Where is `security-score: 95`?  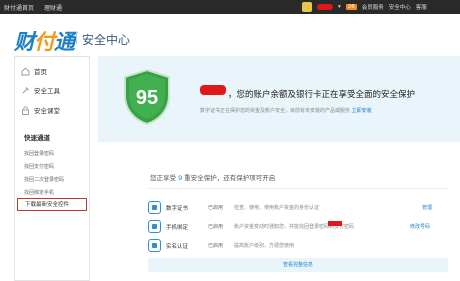
security-score: 95 is located at coordinates (147, 98).